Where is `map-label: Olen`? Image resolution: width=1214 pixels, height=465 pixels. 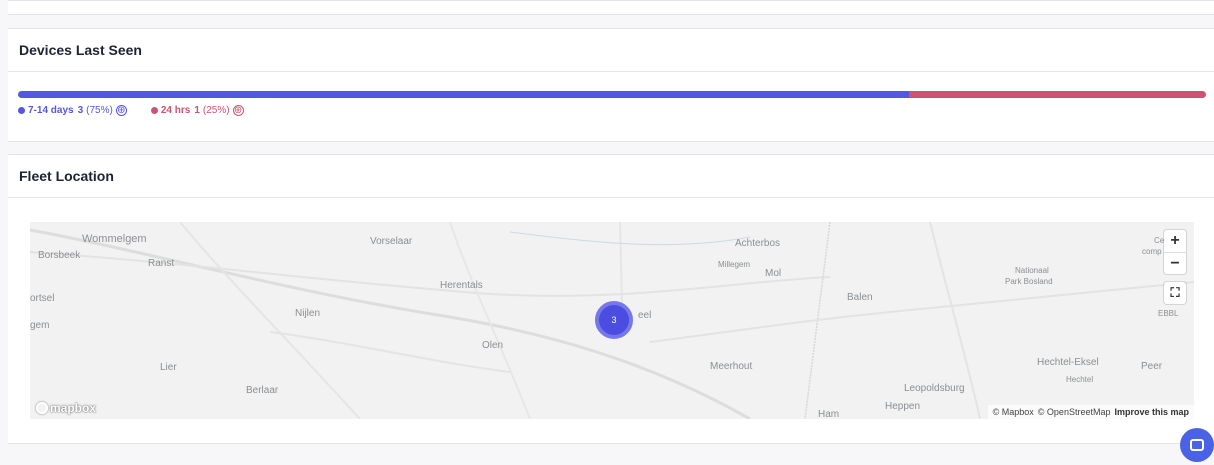 map-label: Olen is located at coordinates (493, 345).